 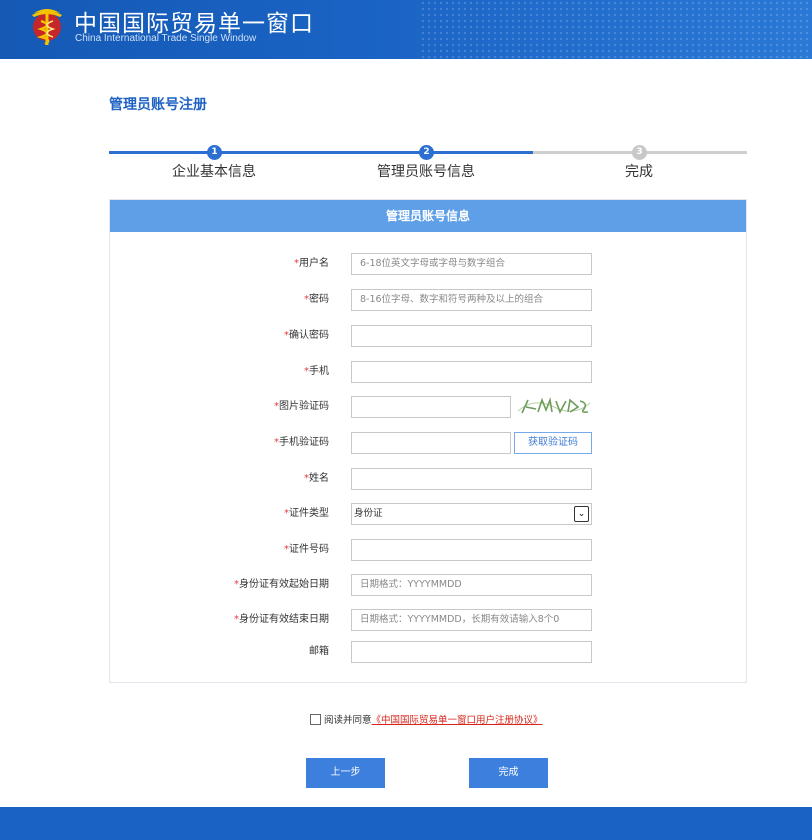 I want to click on sms-code-label: *手机验证码, so click(x=301, y=442).